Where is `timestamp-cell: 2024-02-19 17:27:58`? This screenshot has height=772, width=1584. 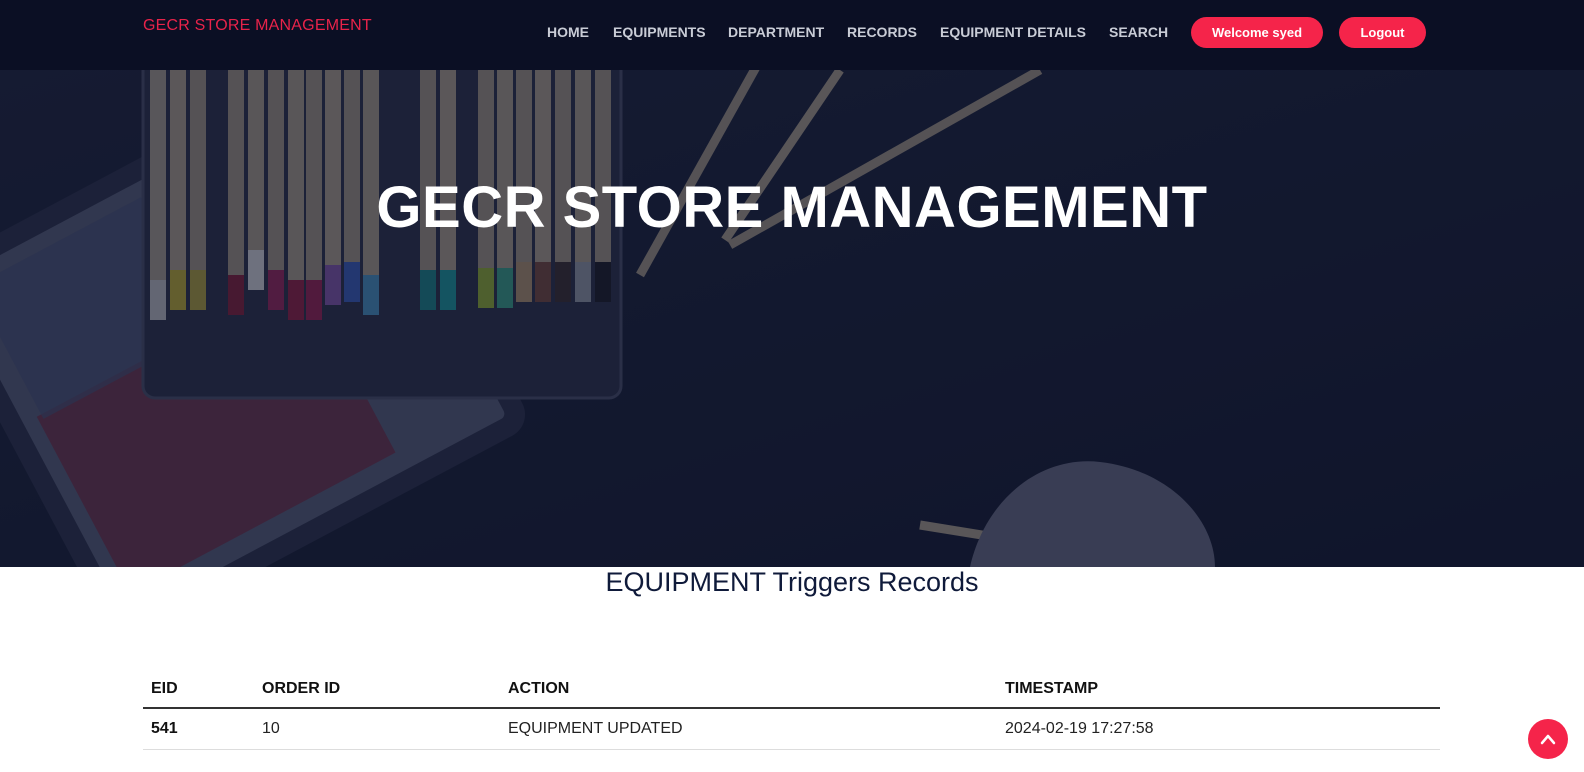 timestamp-cell: 2024-02-19 17:27:58 is located at coordinates (1218, 729).